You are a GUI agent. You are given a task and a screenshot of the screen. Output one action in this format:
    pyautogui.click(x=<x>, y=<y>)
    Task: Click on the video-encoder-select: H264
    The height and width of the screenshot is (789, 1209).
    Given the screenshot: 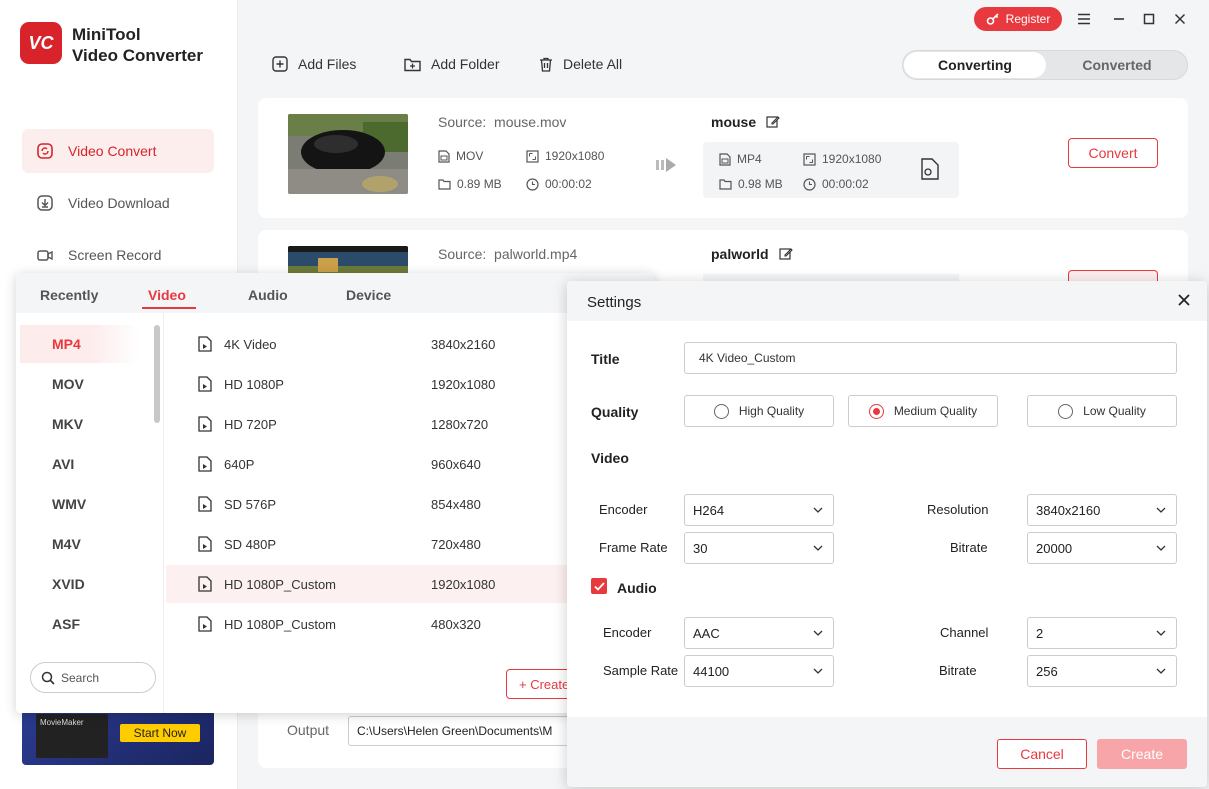 What is the action you would take?
    pyautogui.click(x=759, y=510)
    